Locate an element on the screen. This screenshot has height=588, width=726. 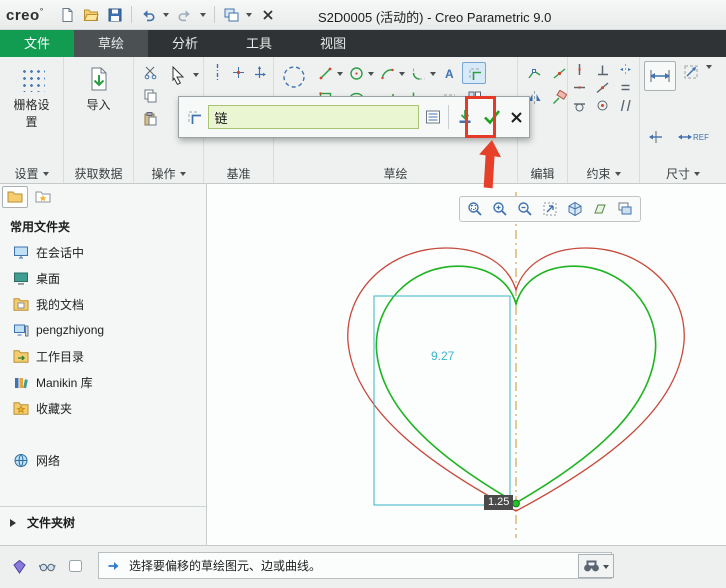
dimension-reference-button: REF is located at coordinates (693, 137).